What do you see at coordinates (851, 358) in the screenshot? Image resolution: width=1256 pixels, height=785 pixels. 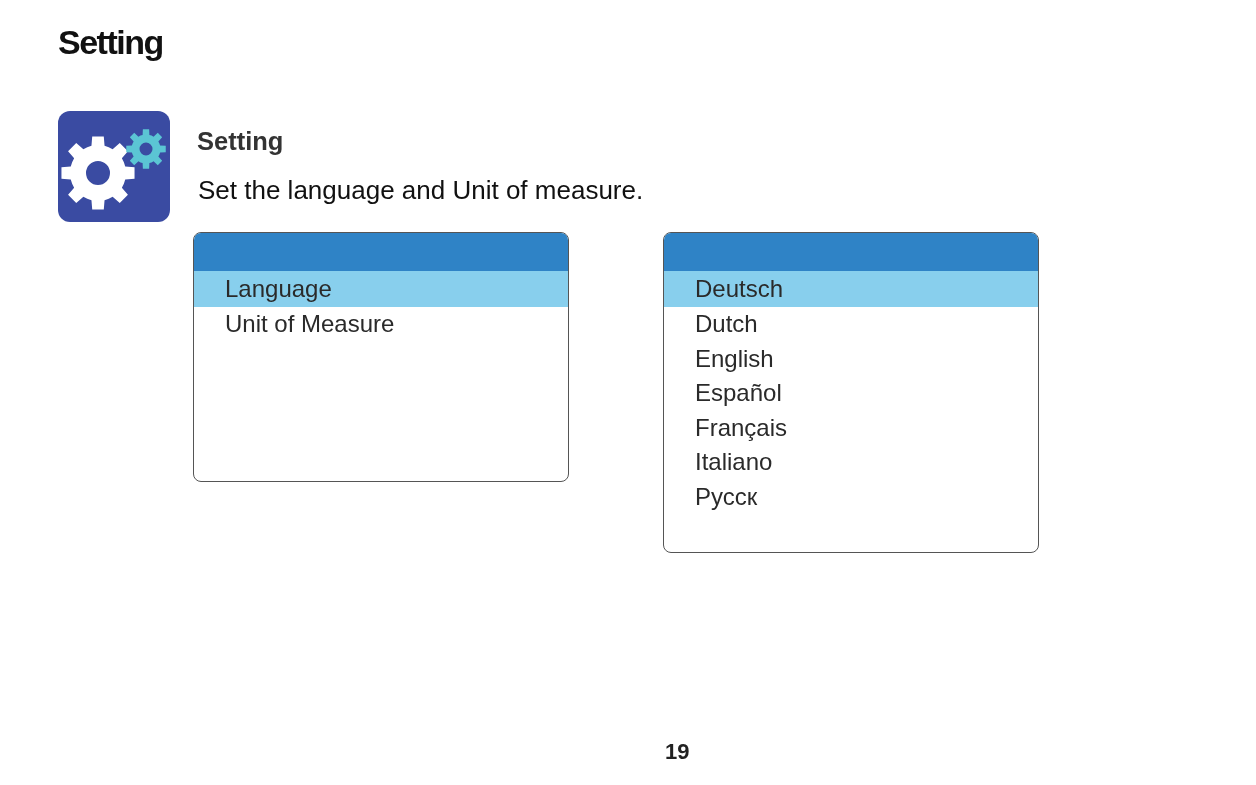 I see `menu-item: English` at bounding box center [851, 358].